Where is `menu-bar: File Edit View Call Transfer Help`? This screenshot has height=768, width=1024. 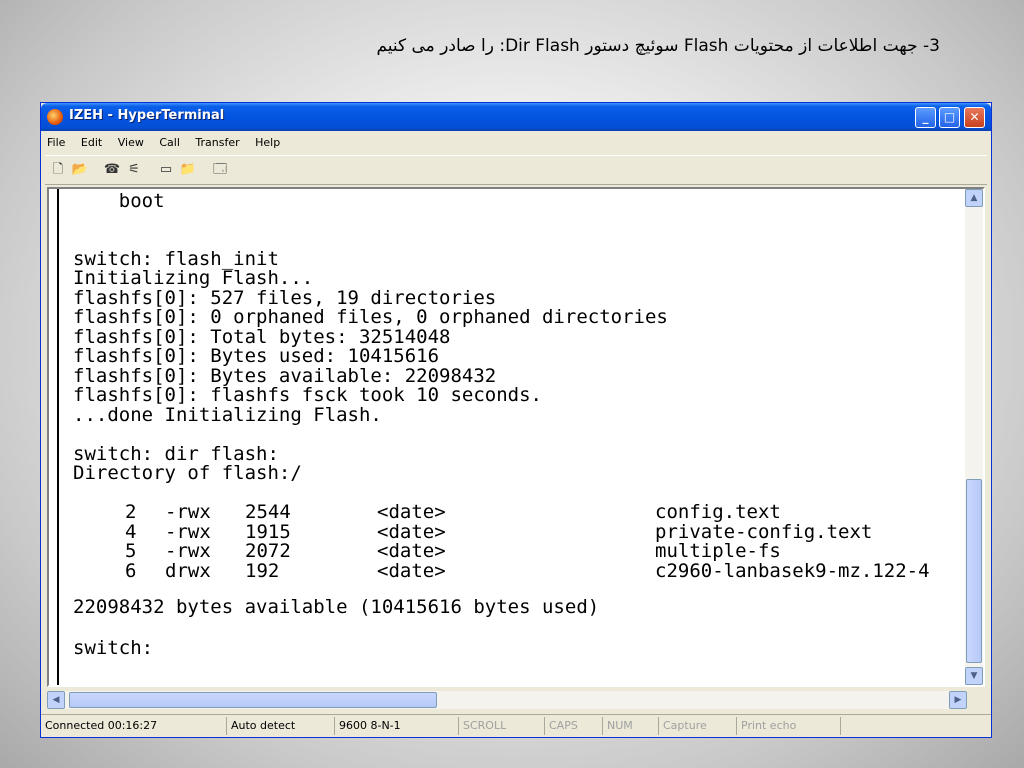 menu-bar: File Edit View Call Transfer Help is located at coordinates (516, 143).